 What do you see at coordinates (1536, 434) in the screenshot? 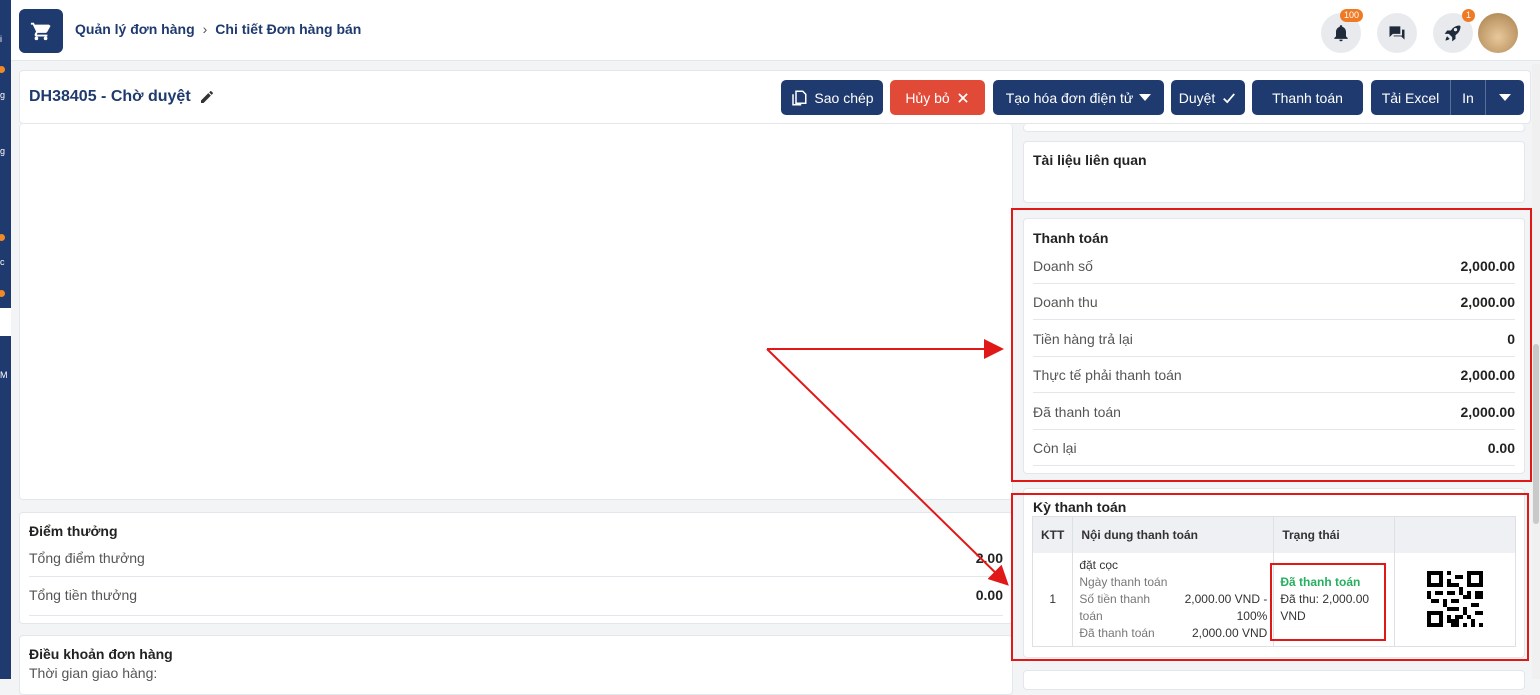
I see `scrollbar-thumb` at bounding box center [1536, 434].